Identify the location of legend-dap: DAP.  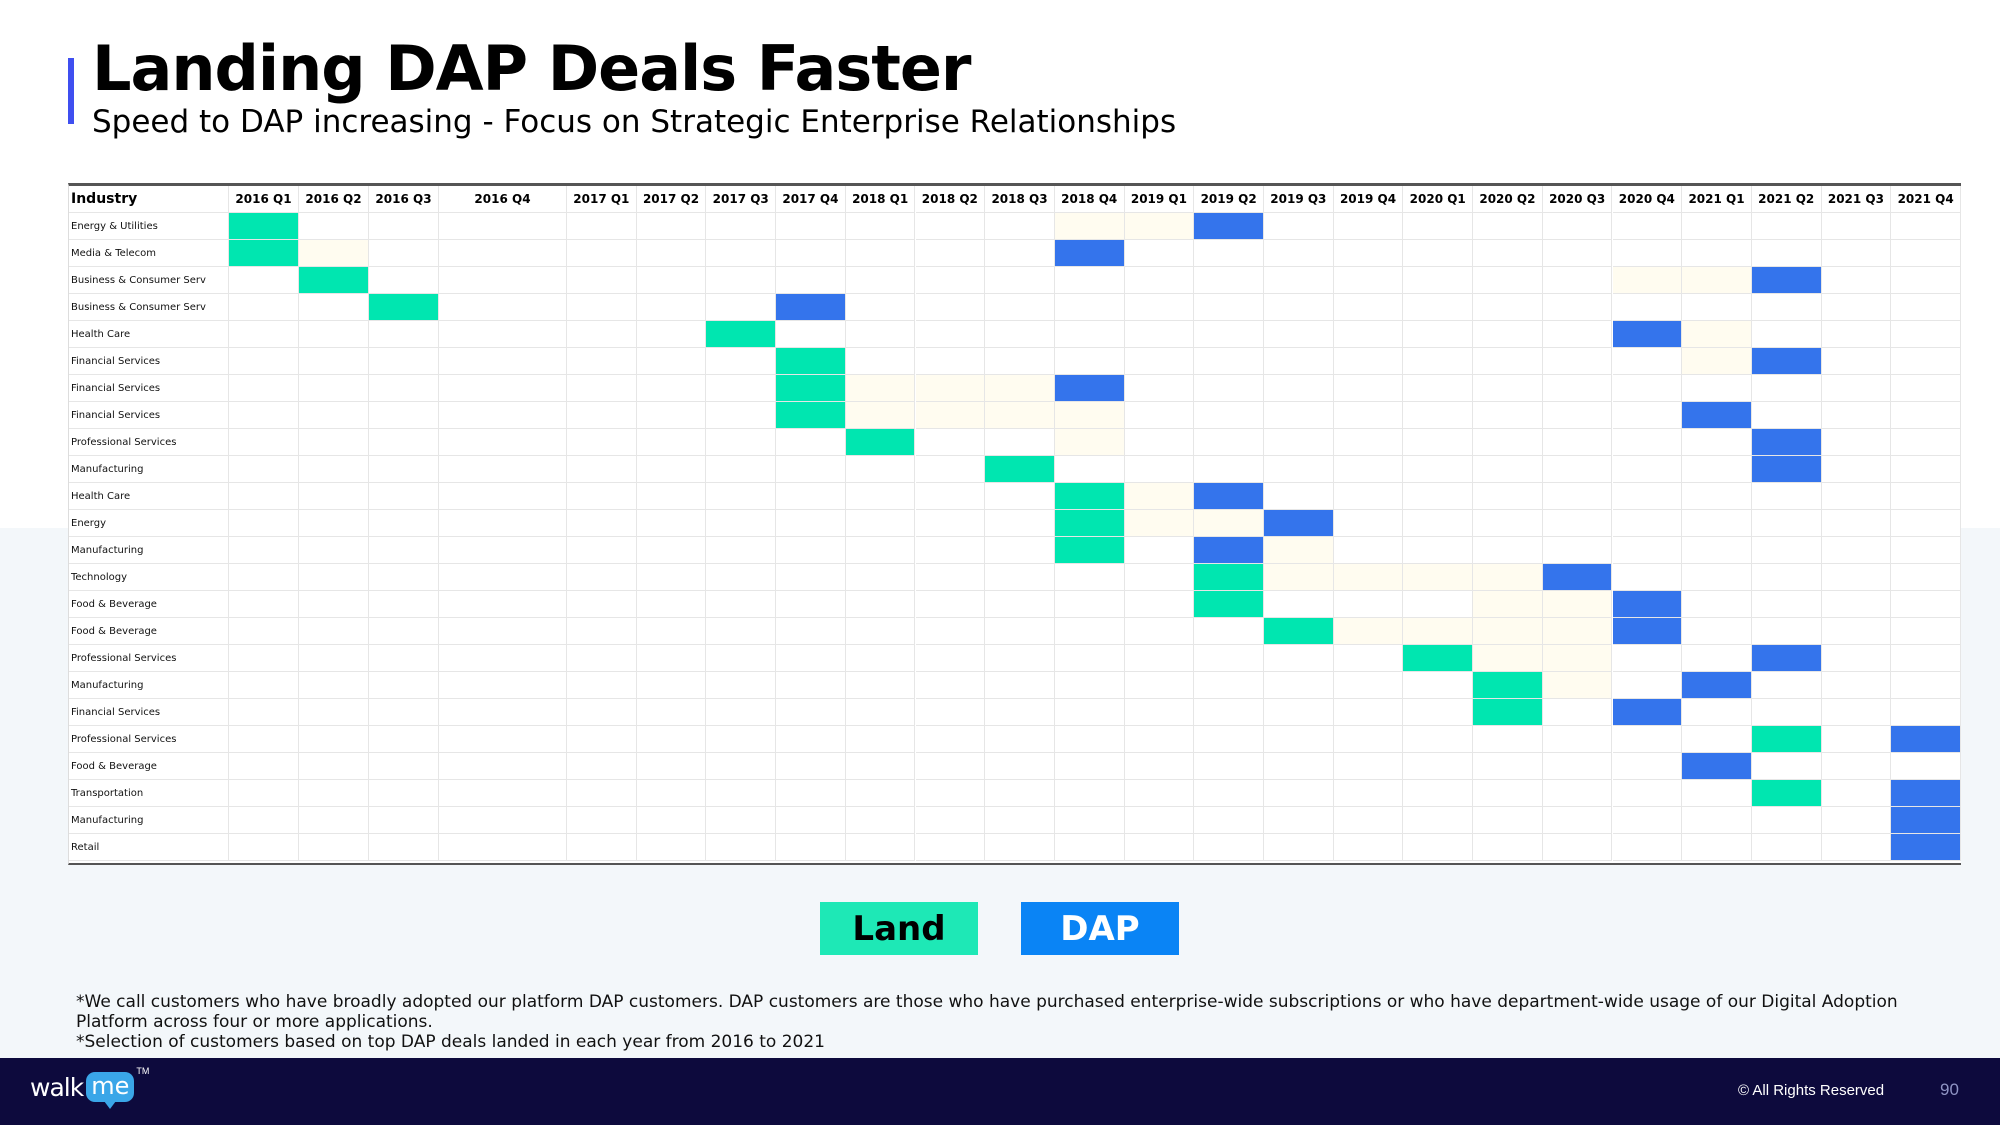
(1100, 928).